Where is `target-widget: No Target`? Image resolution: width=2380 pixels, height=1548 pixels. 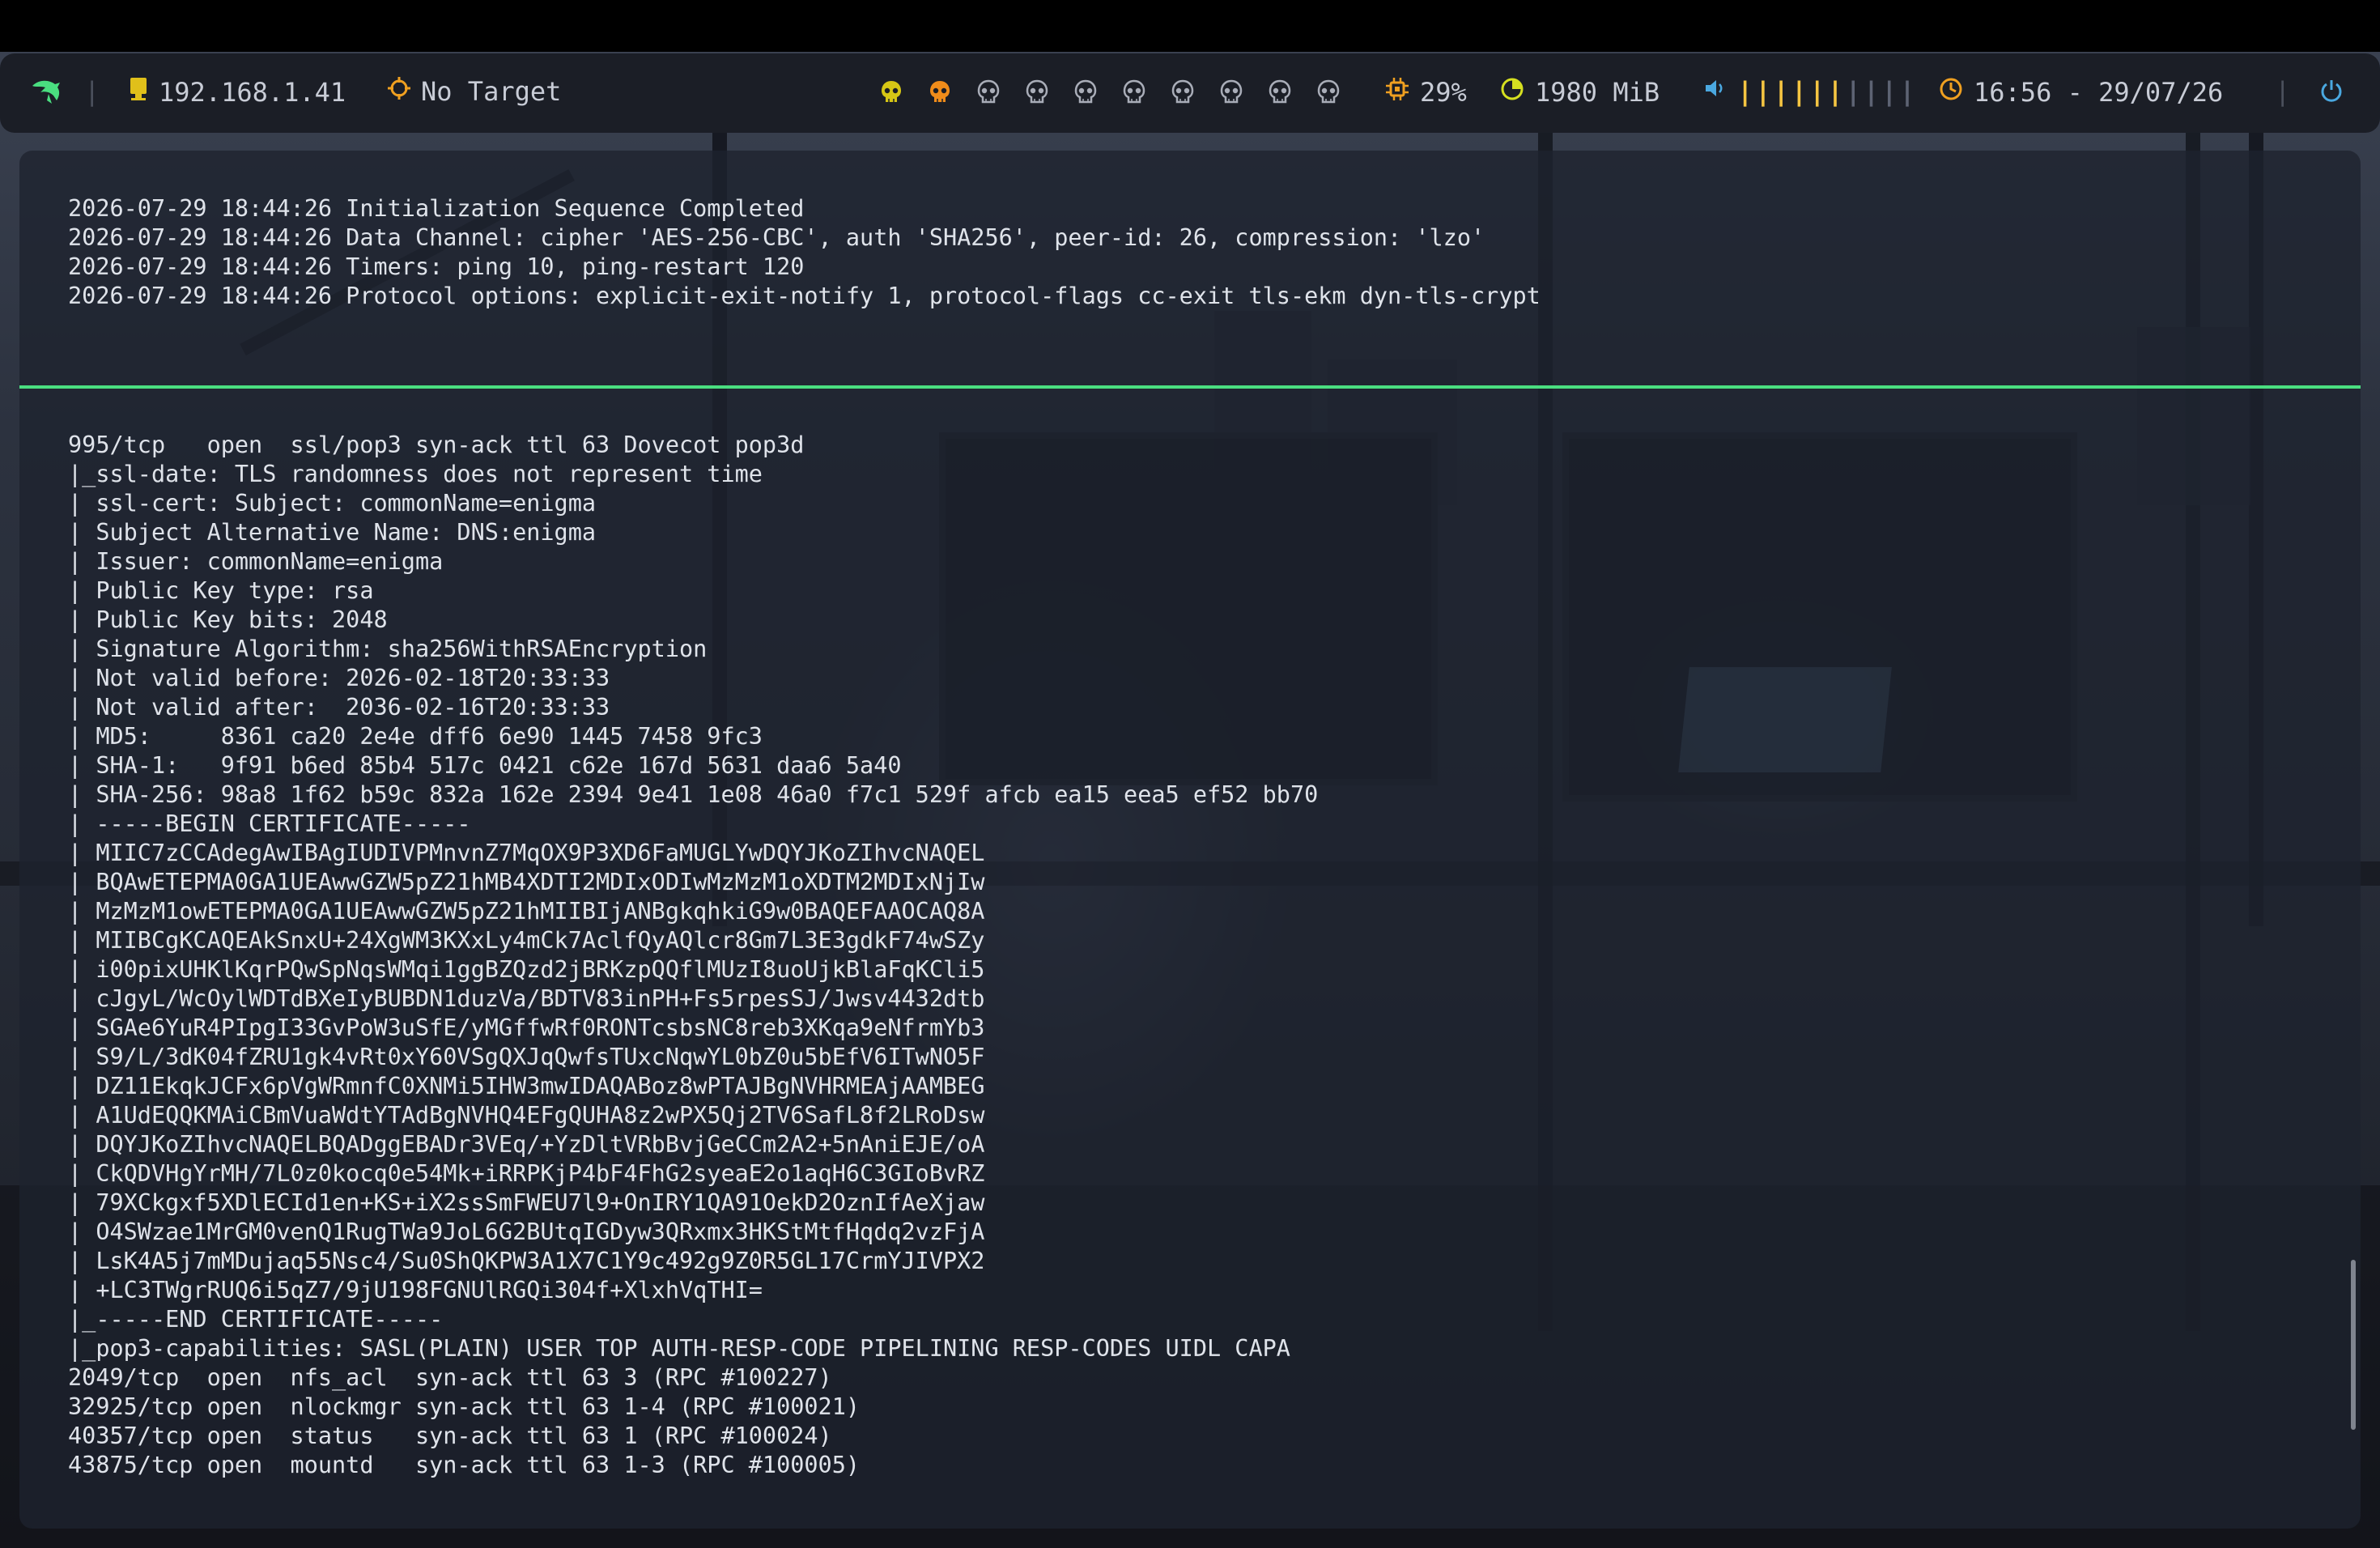
target-widget: No Target is located at coordinates (474, 92).